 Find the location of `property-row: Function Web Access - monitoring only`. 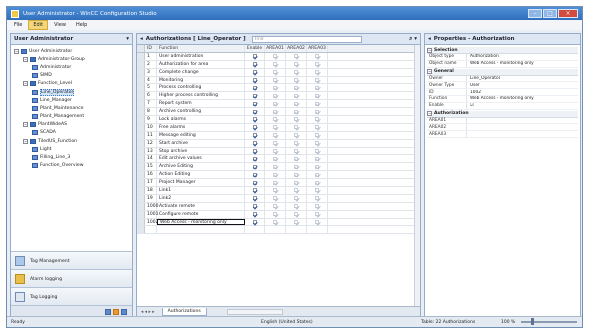

property-row: Function Web Access - monitoring only is located at coordinates (502, 99).